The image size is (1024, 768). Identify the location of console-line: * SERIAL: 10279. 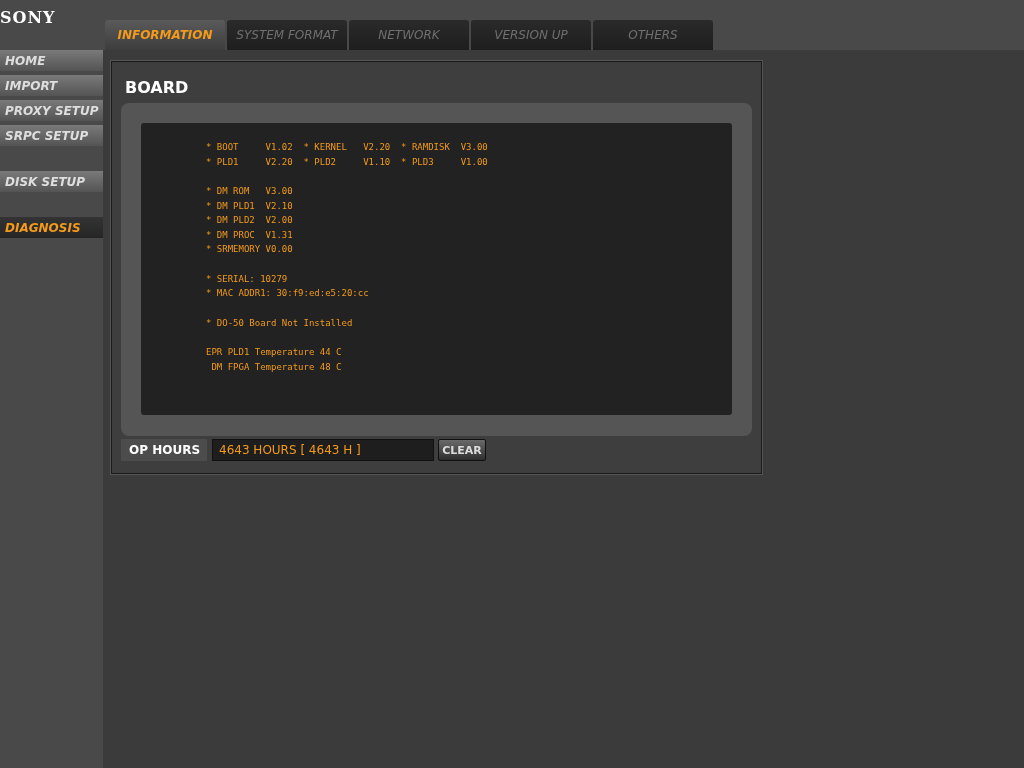
(247, 279).